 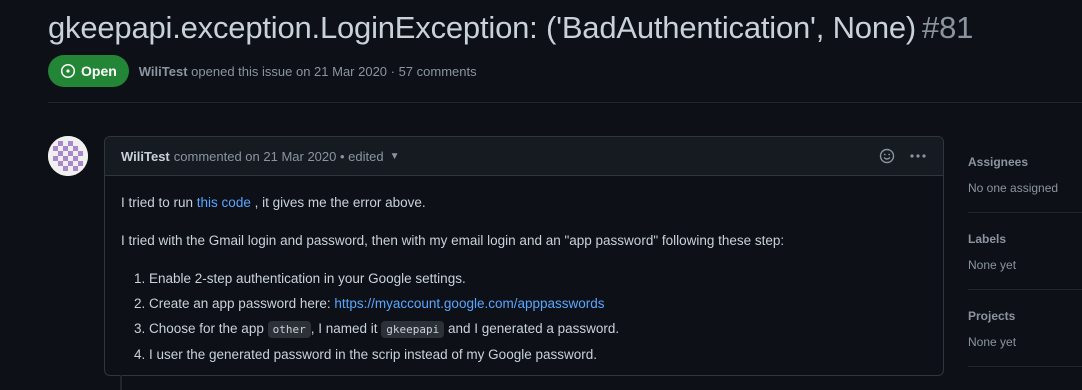 I want to click on status-label: Open, so click(x=99, y=71).